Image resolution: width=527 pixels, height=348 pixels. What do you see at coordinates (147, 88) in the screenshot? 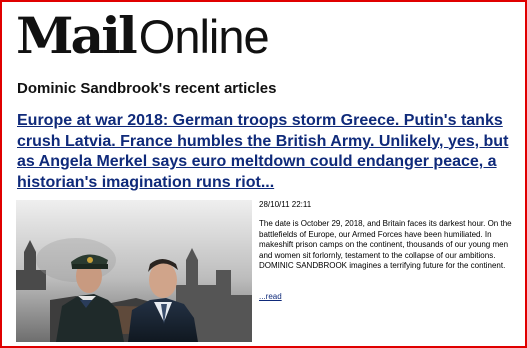
I see `section-heading: Dominic Sandbrook's recent articles` at bounding box center [147, 88].